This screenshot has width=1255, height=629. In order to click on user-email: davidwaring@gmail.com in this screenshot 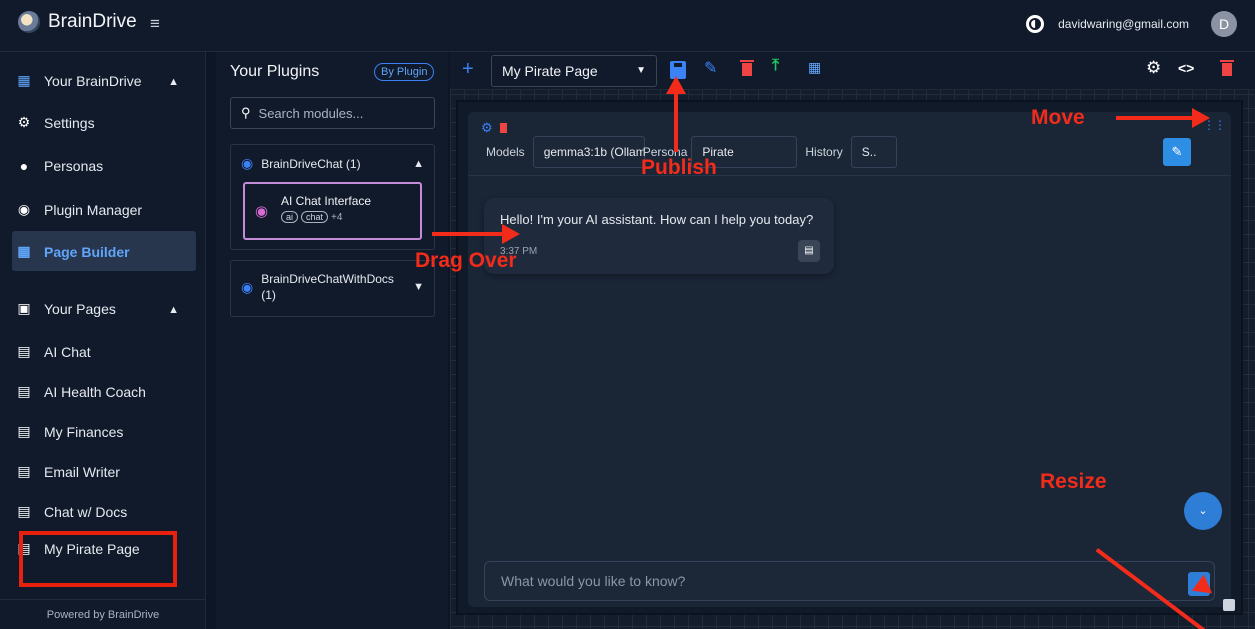, I will do `click(1123, 24)`.